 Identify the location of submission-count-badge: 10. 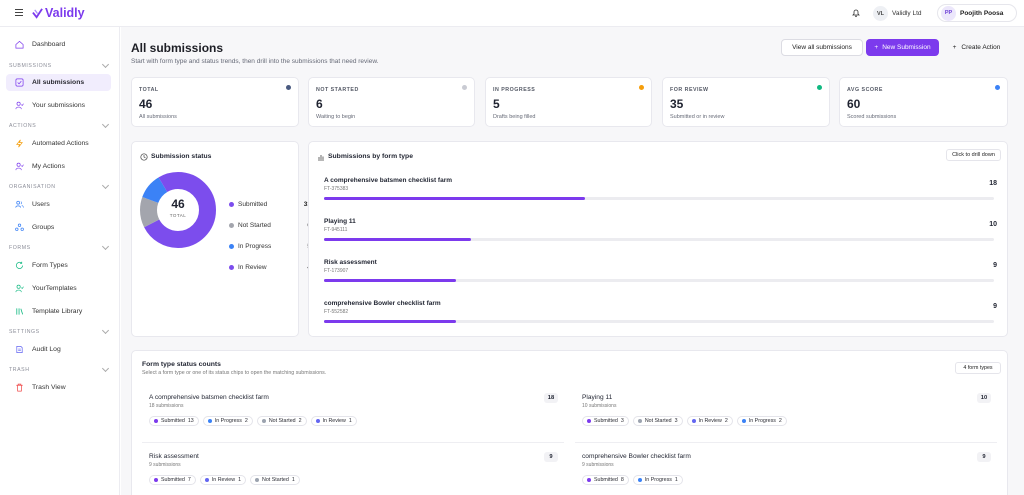
(984, 398).